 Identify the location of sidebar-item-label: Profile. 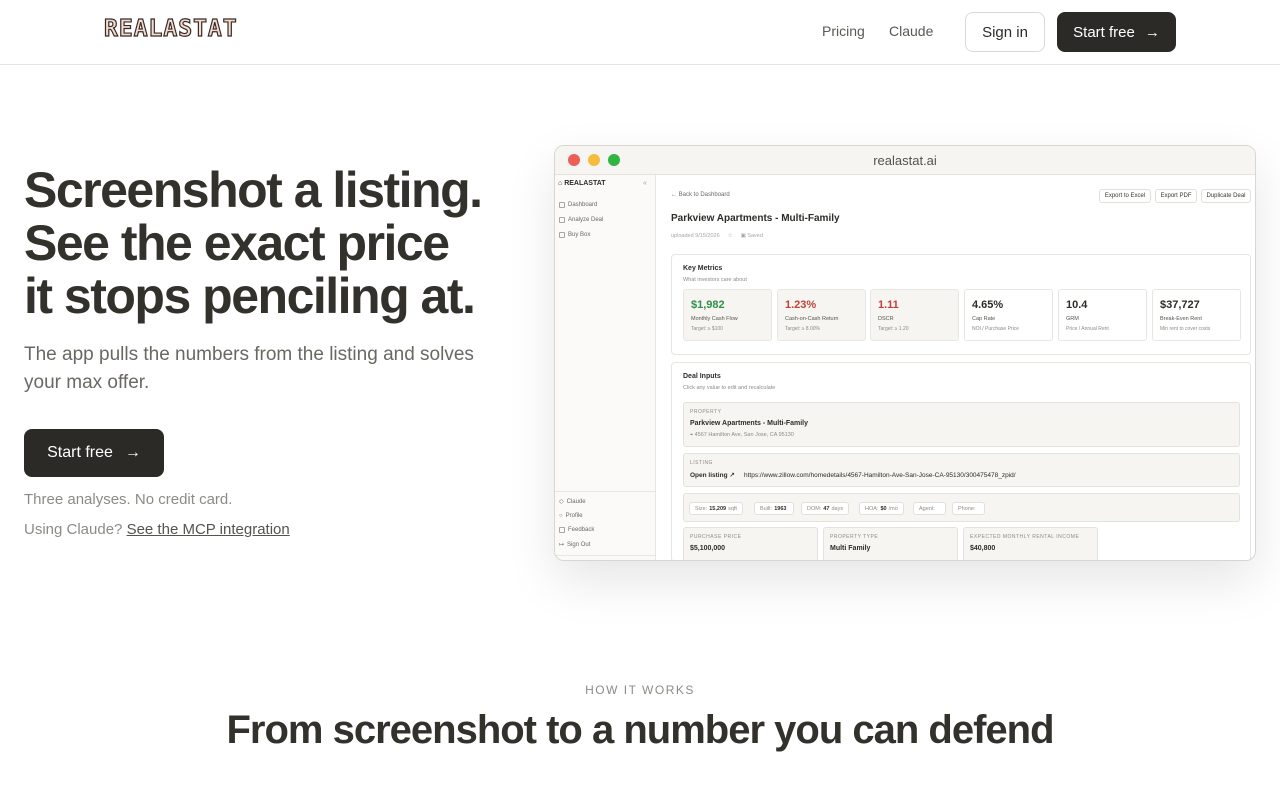
(574, 516).